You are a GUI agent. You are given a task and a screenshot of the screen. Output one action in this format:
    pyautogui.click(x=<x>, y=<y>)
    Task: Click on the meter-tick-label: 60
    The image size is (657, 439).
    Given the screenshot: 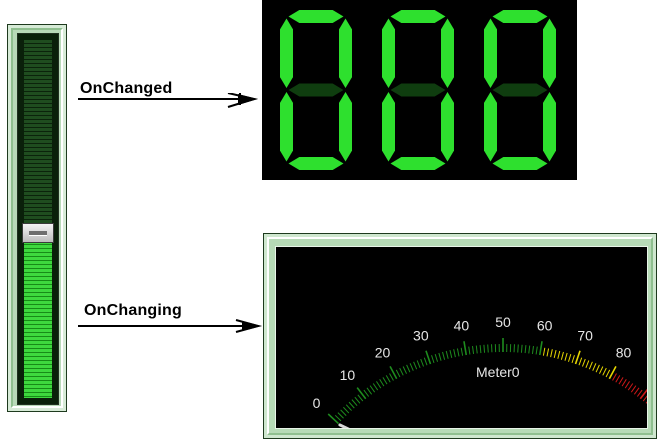 What is the action you would take?
    pyautogui.click(x=545, y=325)
    